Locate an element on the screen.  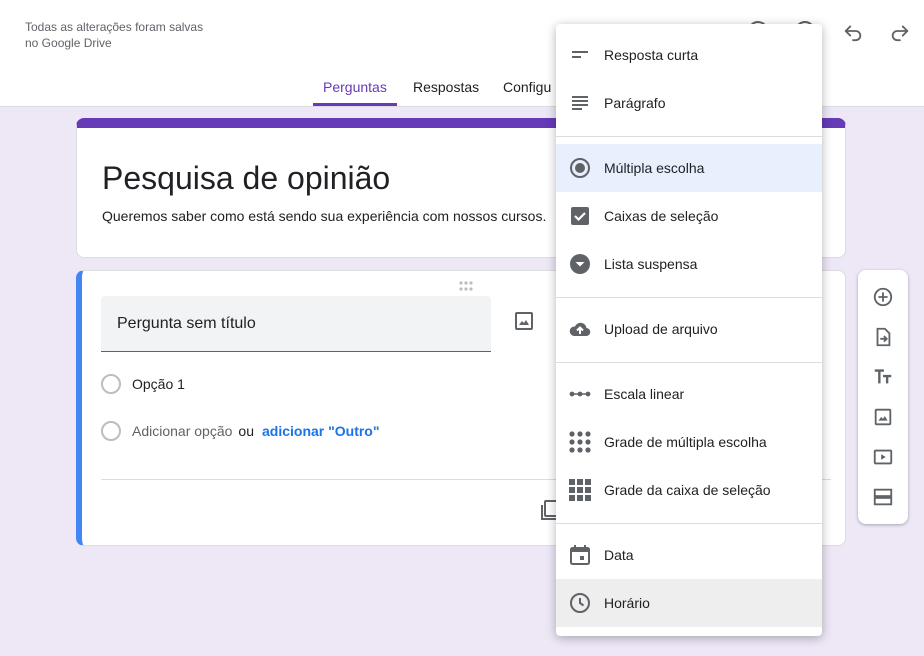
menu-item-upload-de-arquivo: Upload de arquivo is located at coordinates (689, 329).